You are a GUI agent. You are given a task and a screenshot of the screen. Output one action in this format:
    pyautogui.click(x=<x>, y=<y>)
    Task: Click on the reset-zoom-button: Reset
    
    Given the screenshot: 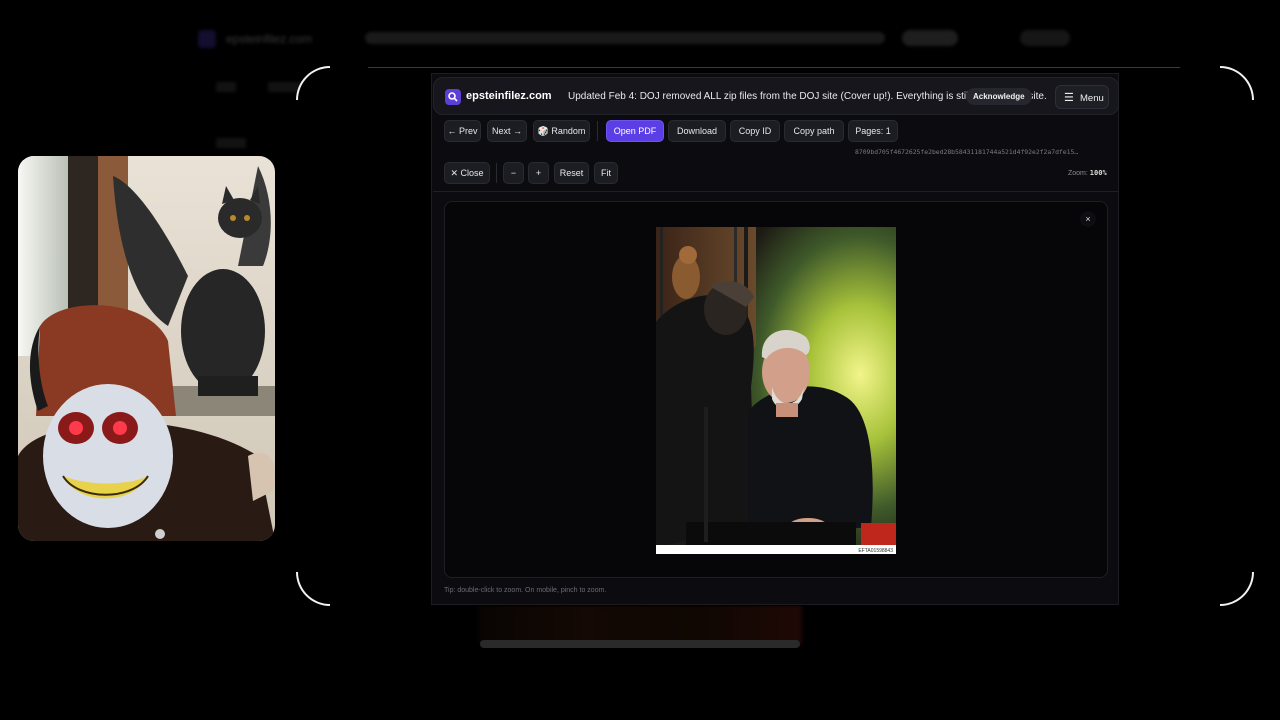 What is the action you would take?
    pyautogui.click(x=571, y=173)
    